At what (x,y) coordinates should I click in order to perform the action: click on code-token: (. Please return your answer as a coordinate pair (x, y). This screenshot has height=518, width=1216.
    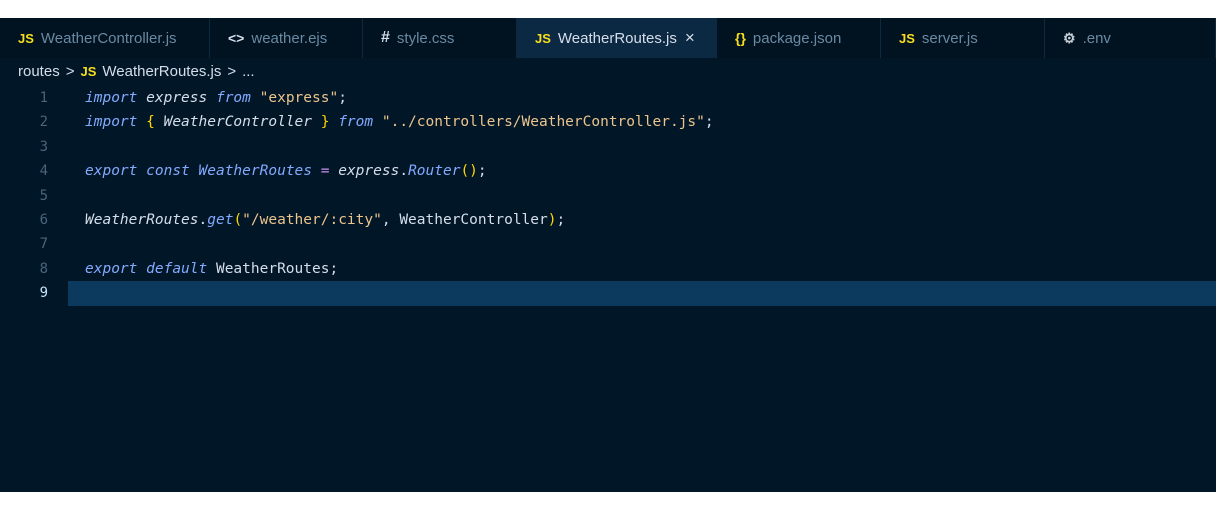
    Looking at the image, I should click on (238, 219).